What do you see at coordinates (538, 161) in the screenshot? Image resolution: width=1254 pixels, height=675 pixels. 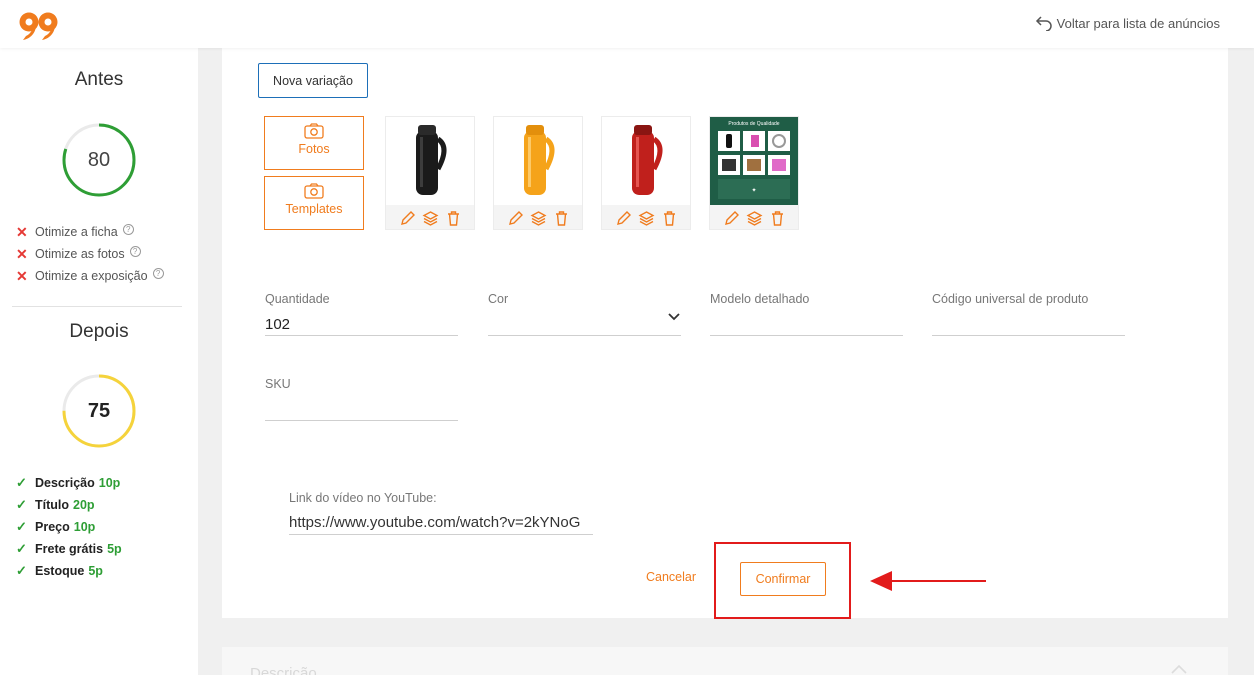 I see `yellow-thermos-image` at bounding box center [538, 161].